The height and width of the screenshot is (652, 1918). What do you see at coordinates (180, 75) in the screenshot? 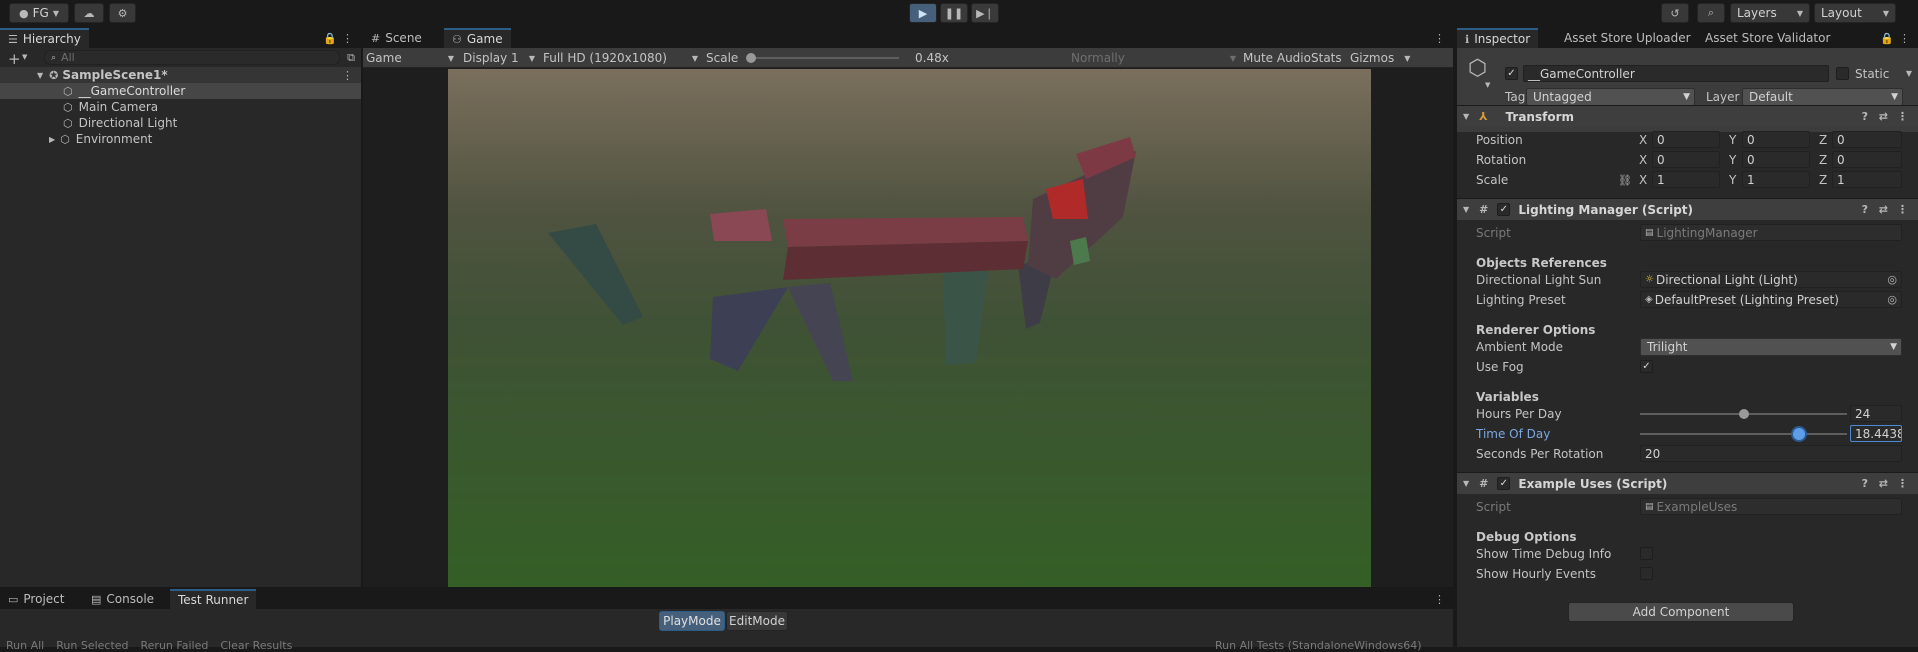
I see `scene-row: ▼ ✪ SampleScene1* ⋮` at bounding box center [180, 75].